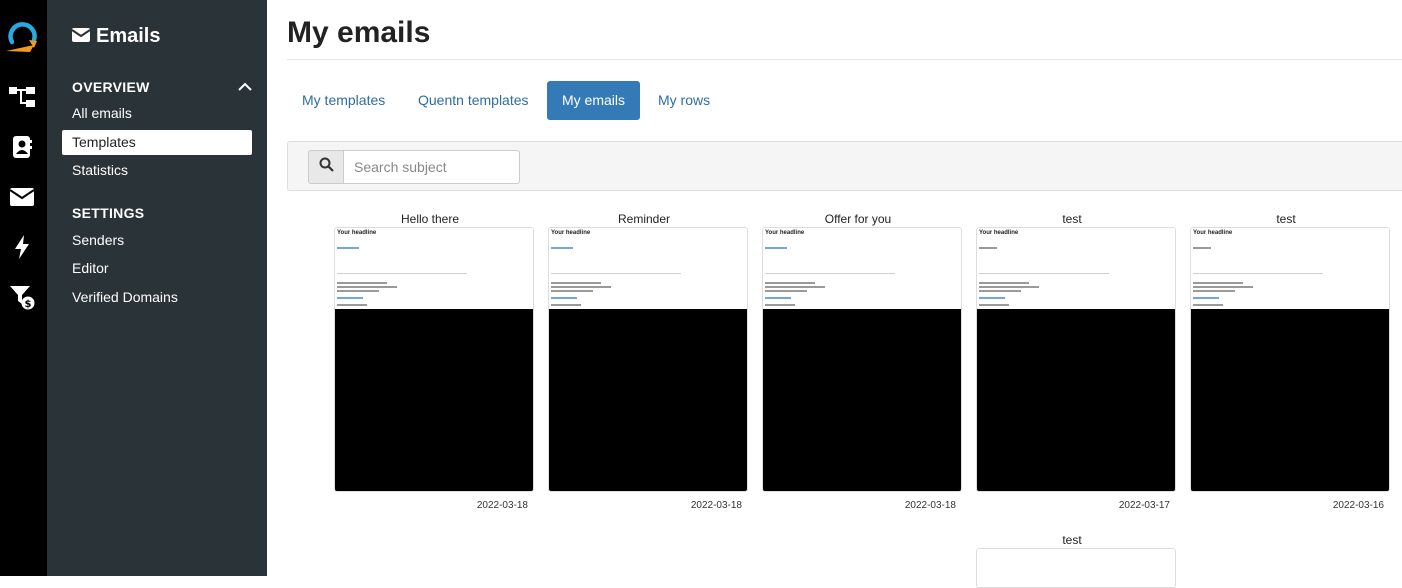 The width and height of the screenshot is (1402, 588). What do you see at coordinates (594, 100) in the screenshot?
I see `tab-my-emails: My emails` at bounding box center [594, 100].